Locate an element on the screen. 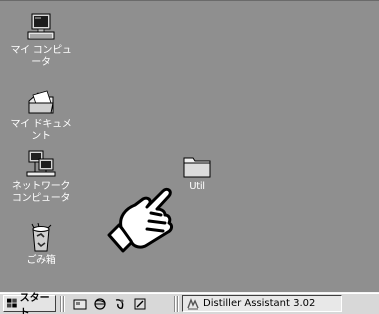 The image size is (379, 314). taskbar-button-distiller-assistant: Distiller Assistant 3.02 is located at coordinates (262, 303).